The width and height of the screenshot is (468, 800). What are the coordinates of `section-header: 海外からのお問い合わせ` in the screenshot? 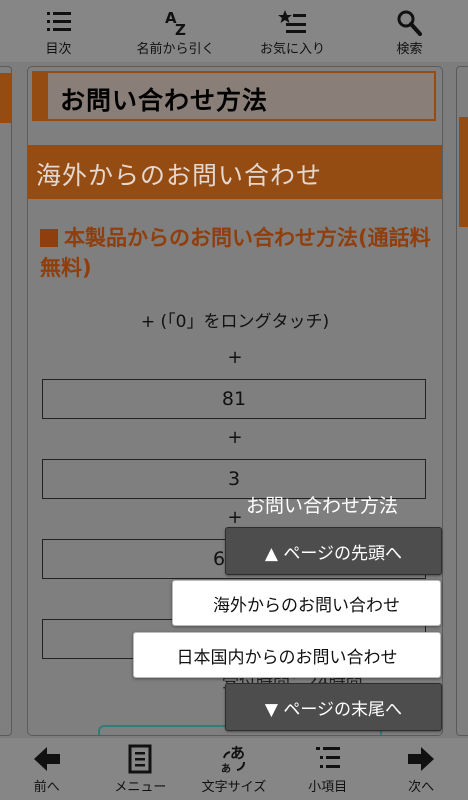 It's located at (235, 172).